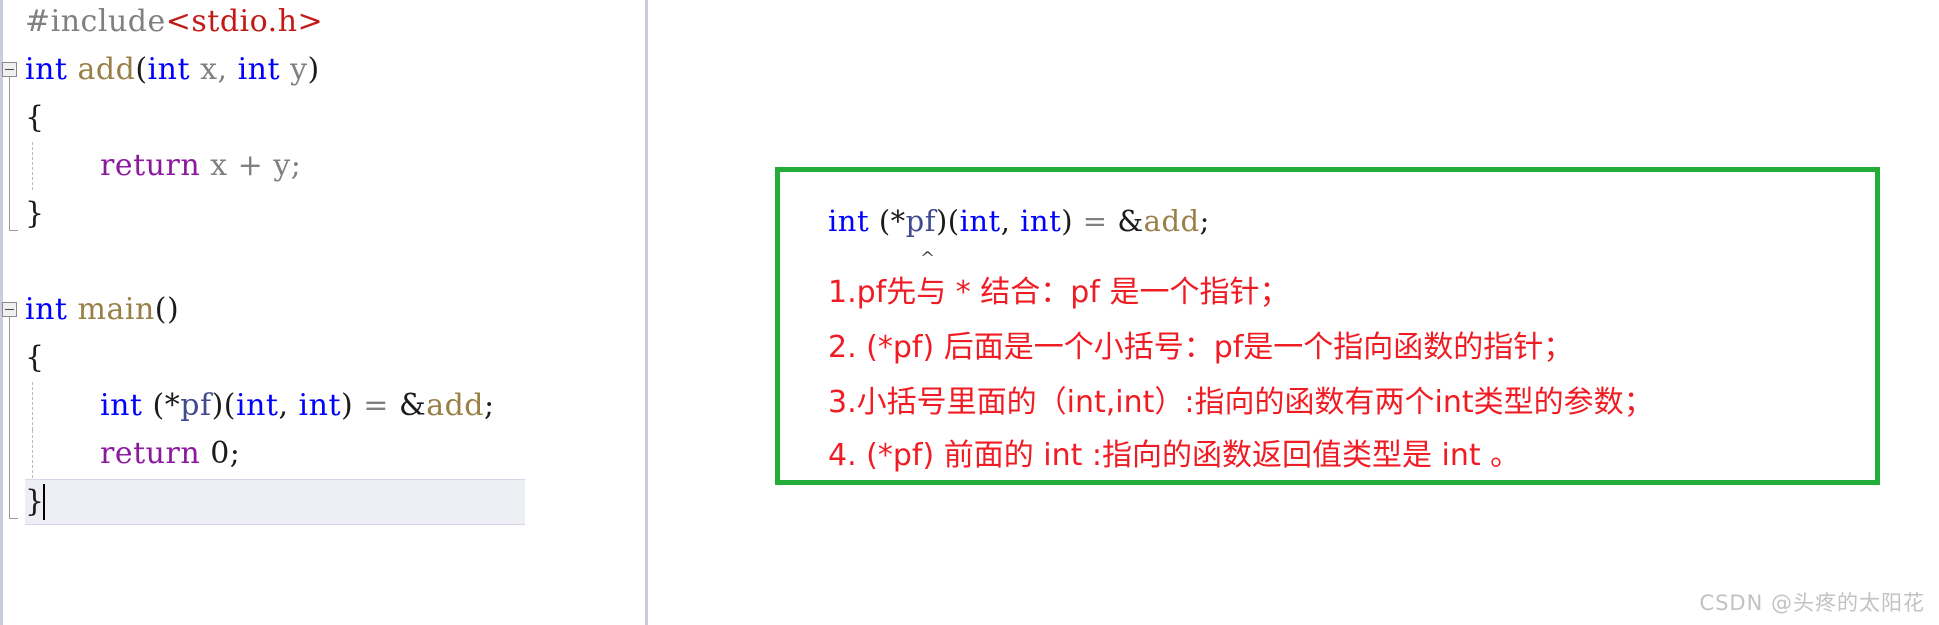 The height and width of the screenshot is (625, 1939). Describe the element at coordinates (196, 405) in the screenshot. I see `code-token: pf` at that location.